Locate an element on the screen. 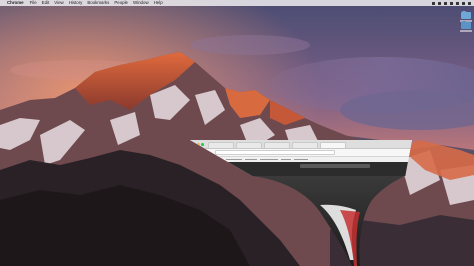 The width and height of the screenshot is (474, 266). zoom-button is located at coordinates (202, 144).